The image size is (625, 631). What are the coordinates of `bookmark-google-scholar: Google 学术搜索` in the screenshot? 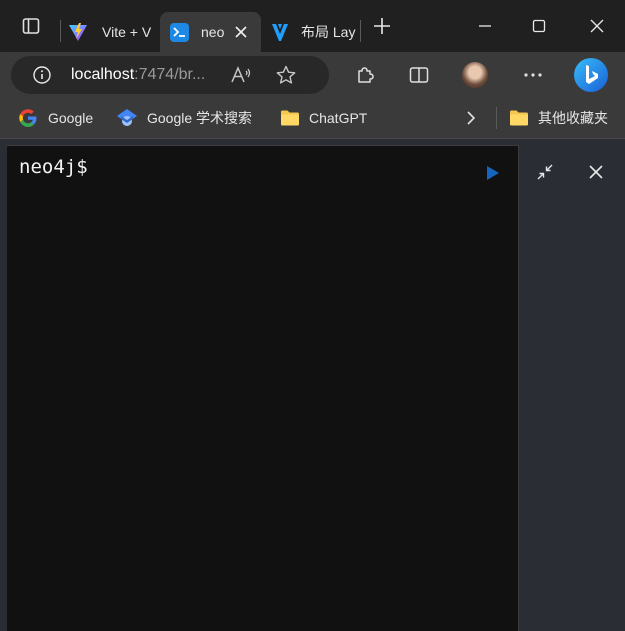 It's located at (184, 118).